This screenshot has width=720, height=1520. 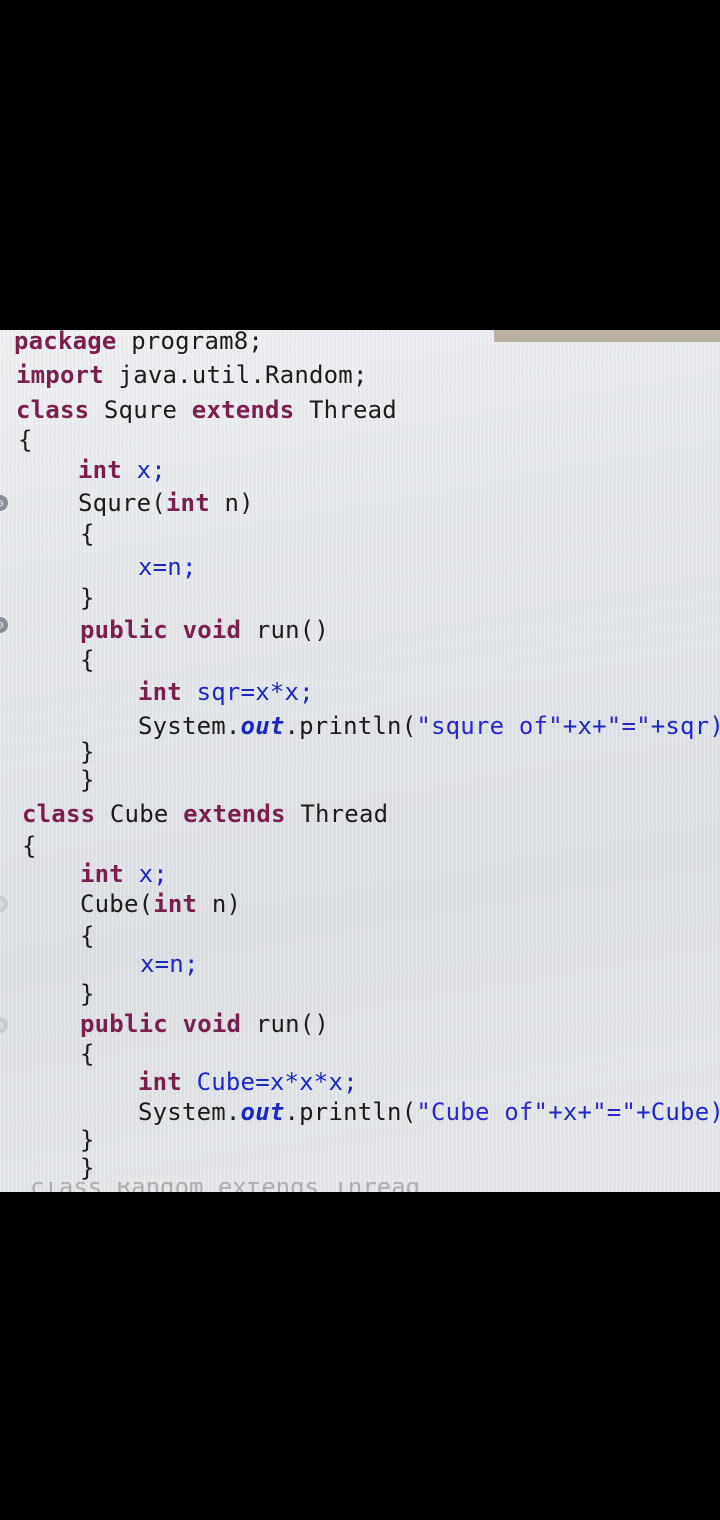 What do you see at coordinates (161, 904) in the screenshot?
I see `code-line-constructor: Cube(int n)` at bounding box center [161, 904].